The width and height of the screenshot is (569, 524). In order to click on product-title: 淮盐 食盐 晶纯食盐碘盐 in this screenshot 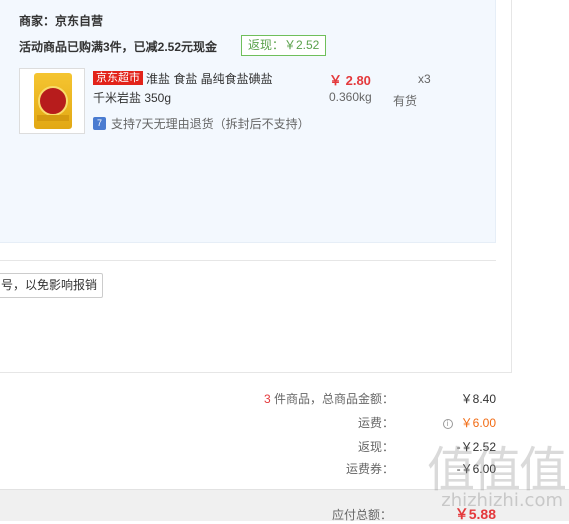, I will do `click(209, 78)`.